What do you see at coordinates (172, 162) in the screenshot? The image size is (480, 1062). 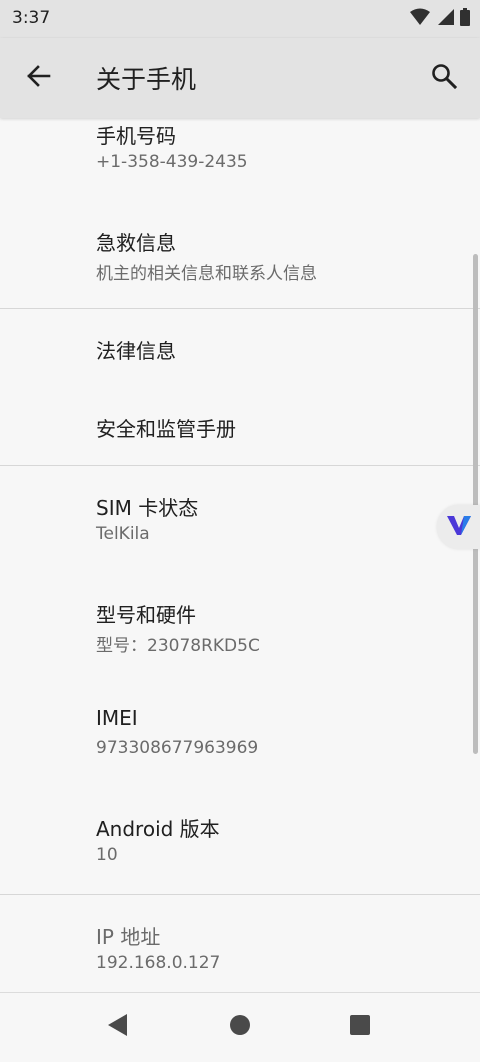 I see `item-summary: +1-358-439-2435` at bounding box center [172, 162].